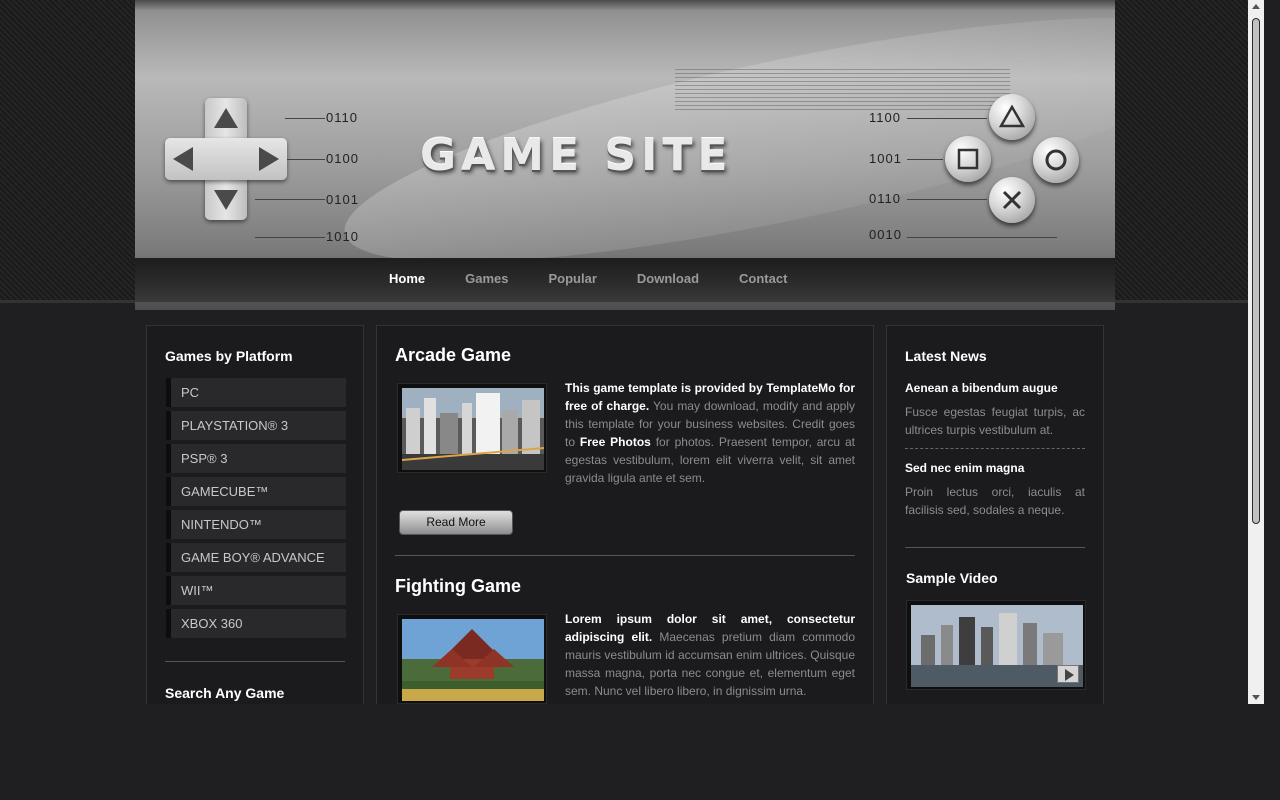 The width and height of the screenshot is (1280, 800). What do you see at coordinates (269, 159) in the screenshot?
I see `arrow-right-icon` at bounding box center [269, 159].